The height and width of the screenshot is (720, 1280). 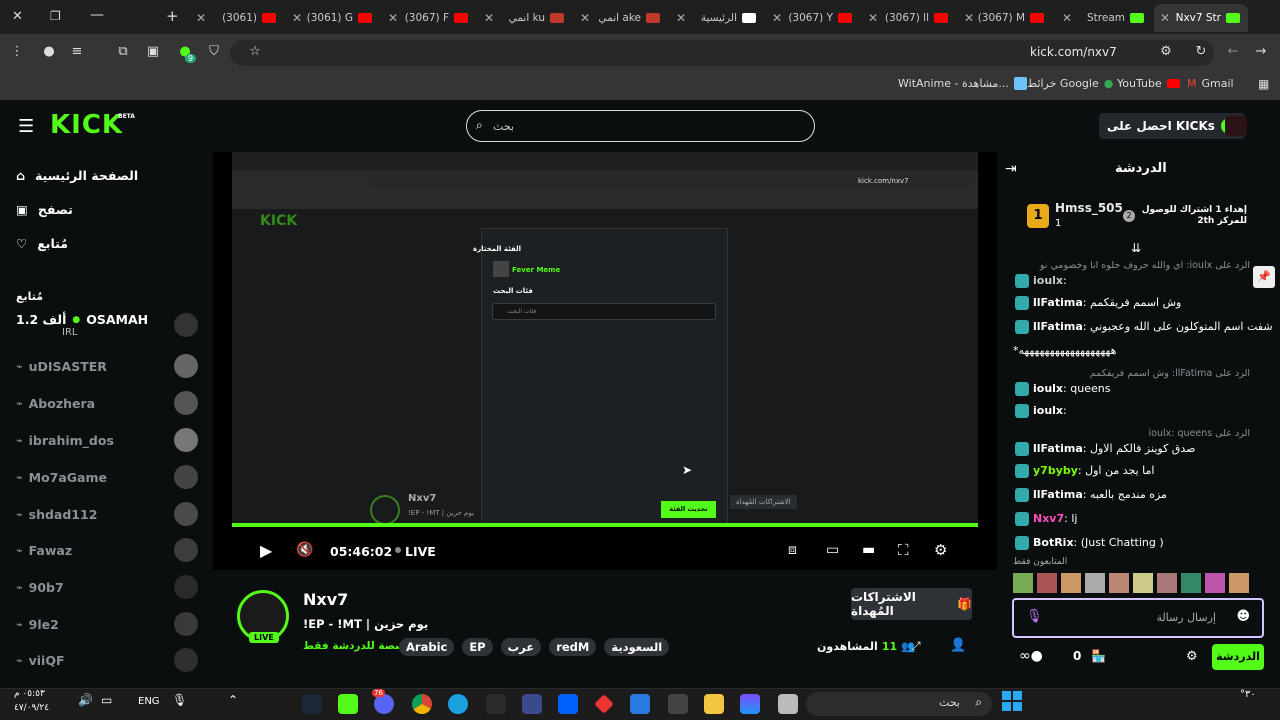 I want to click on windows-start-icon, so click(x=1012, y=701).